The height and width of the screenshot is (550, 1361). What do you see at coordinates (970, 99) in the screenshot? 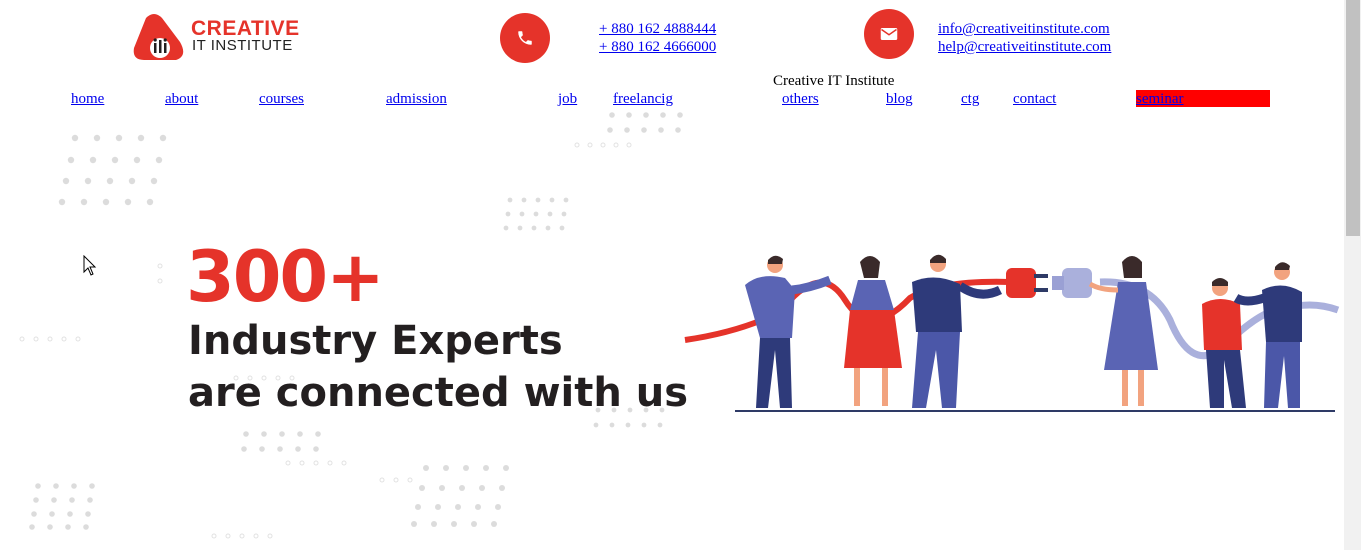
I see `nav-ctg: ctg` at bounding box center [970, 99].